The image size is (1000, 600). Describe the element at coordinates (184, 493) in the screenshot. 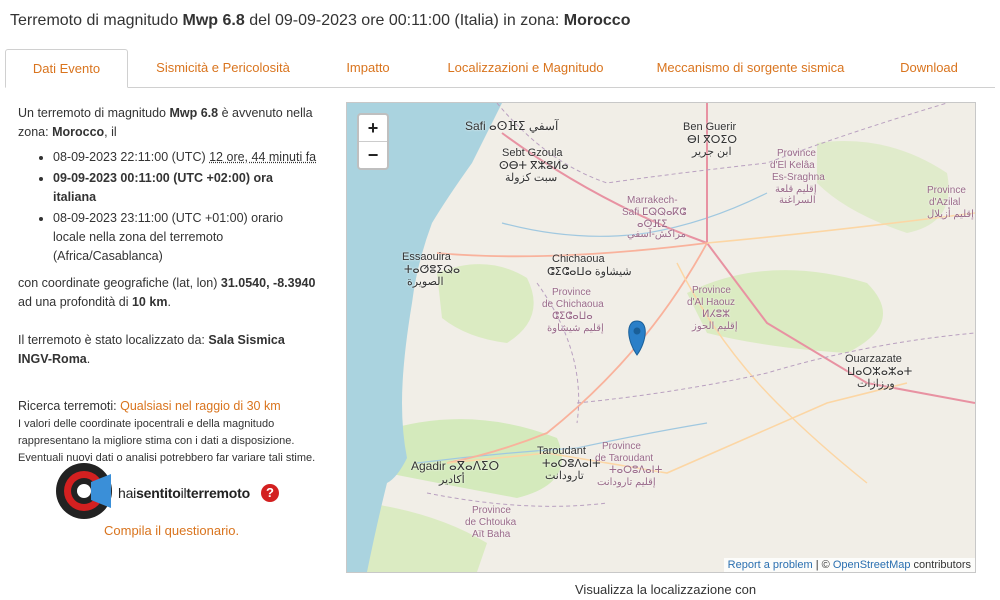

I see `hsit-wordmark: haisentitoilterremoto` at that location.